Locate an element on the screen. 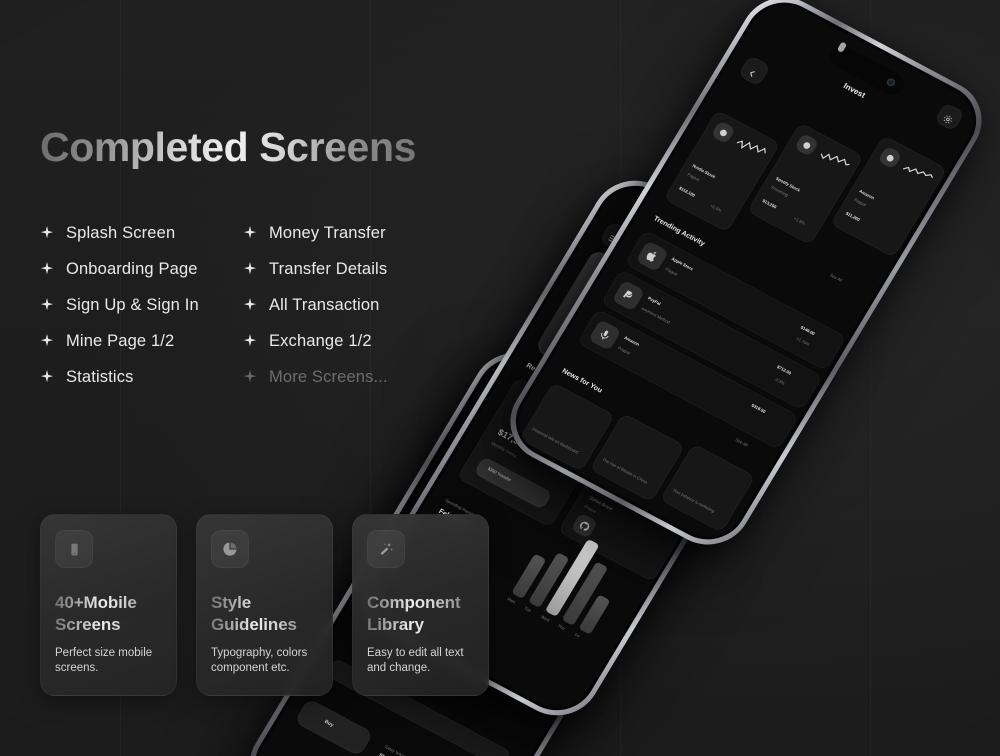 The image size is (1000, 756). back-button is located at coordinates (754, 70).